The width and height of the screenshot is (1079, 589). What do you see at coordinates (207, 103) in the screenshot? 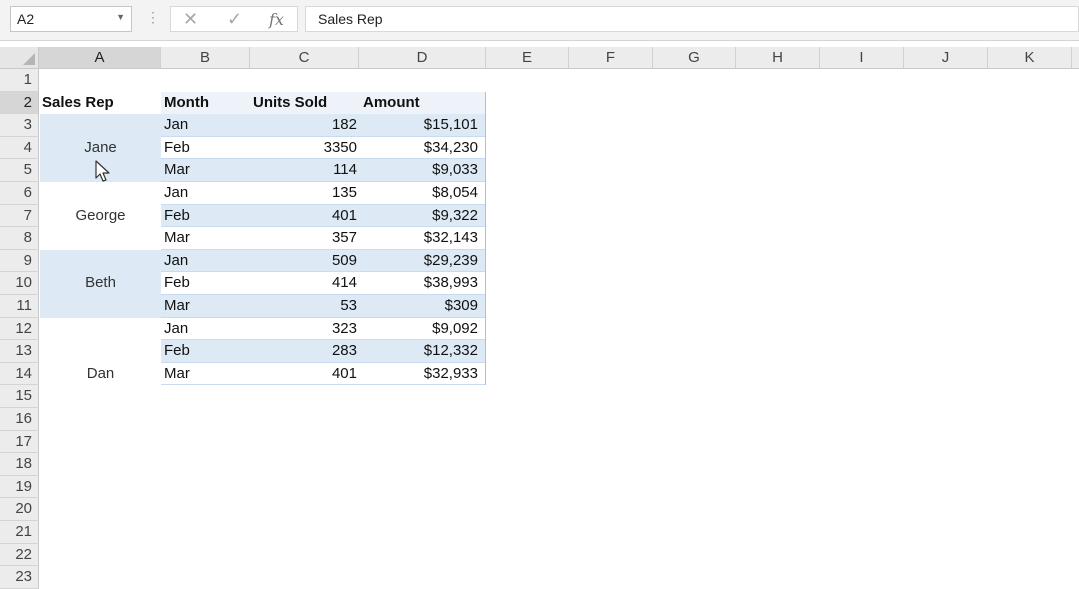
I see `table-header-month: Month` at bounding box center [207, 103].